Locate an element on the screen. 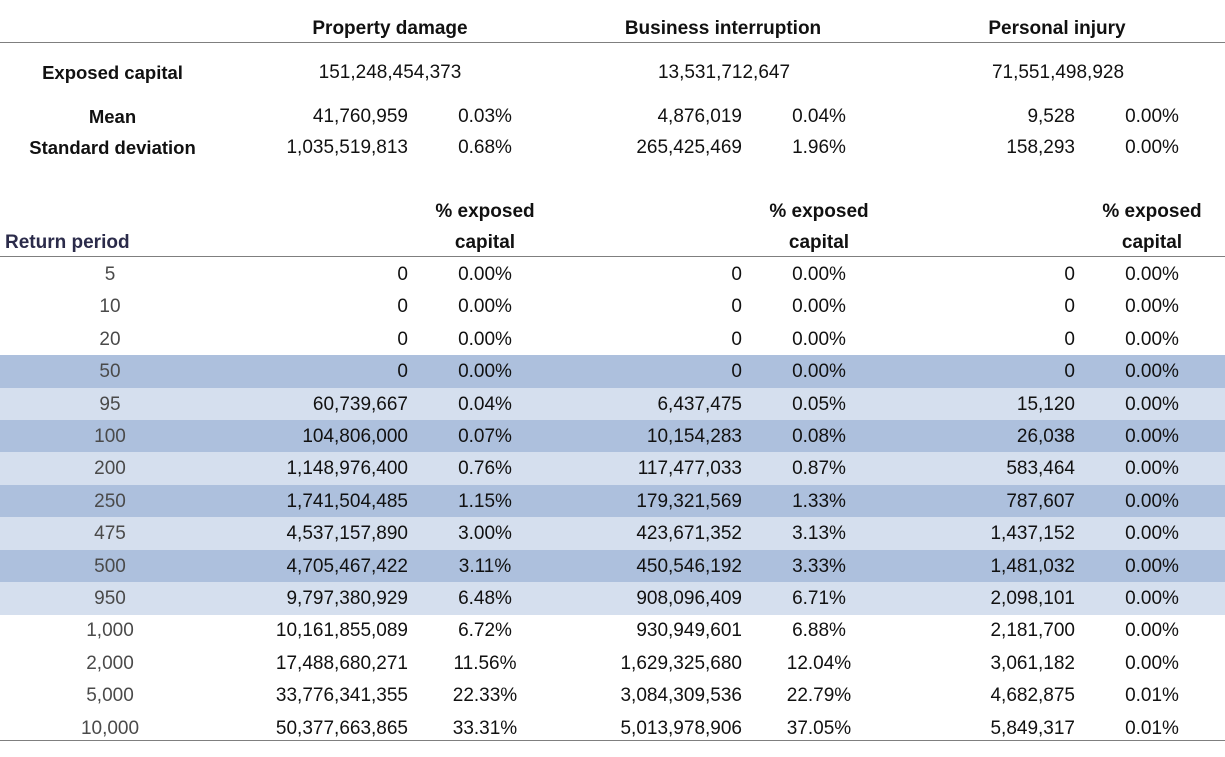 The height and width of the screenshot is (757, 1225). mean-property-value: 41,760,959 is located at coordinates (360, 116).